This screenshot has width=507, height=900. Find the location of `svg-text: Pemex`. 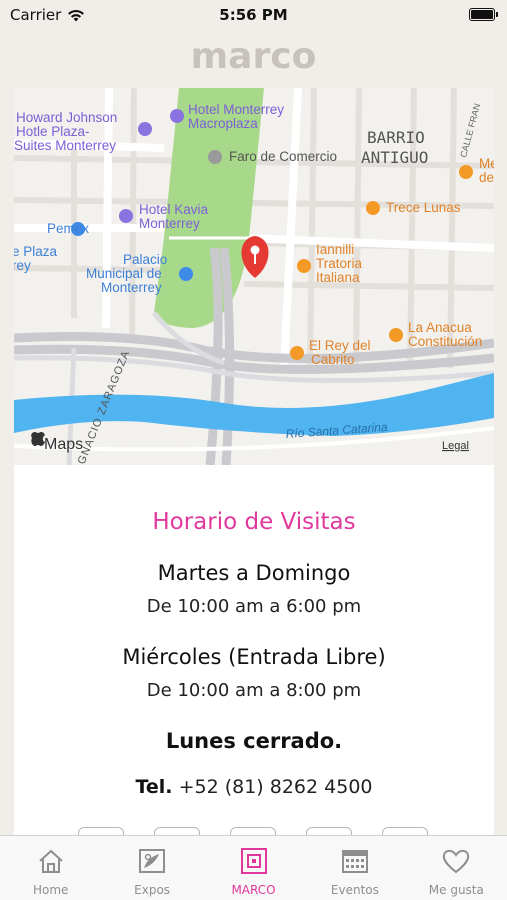

svg-text: Pemex is located at coordinates (68, 228).